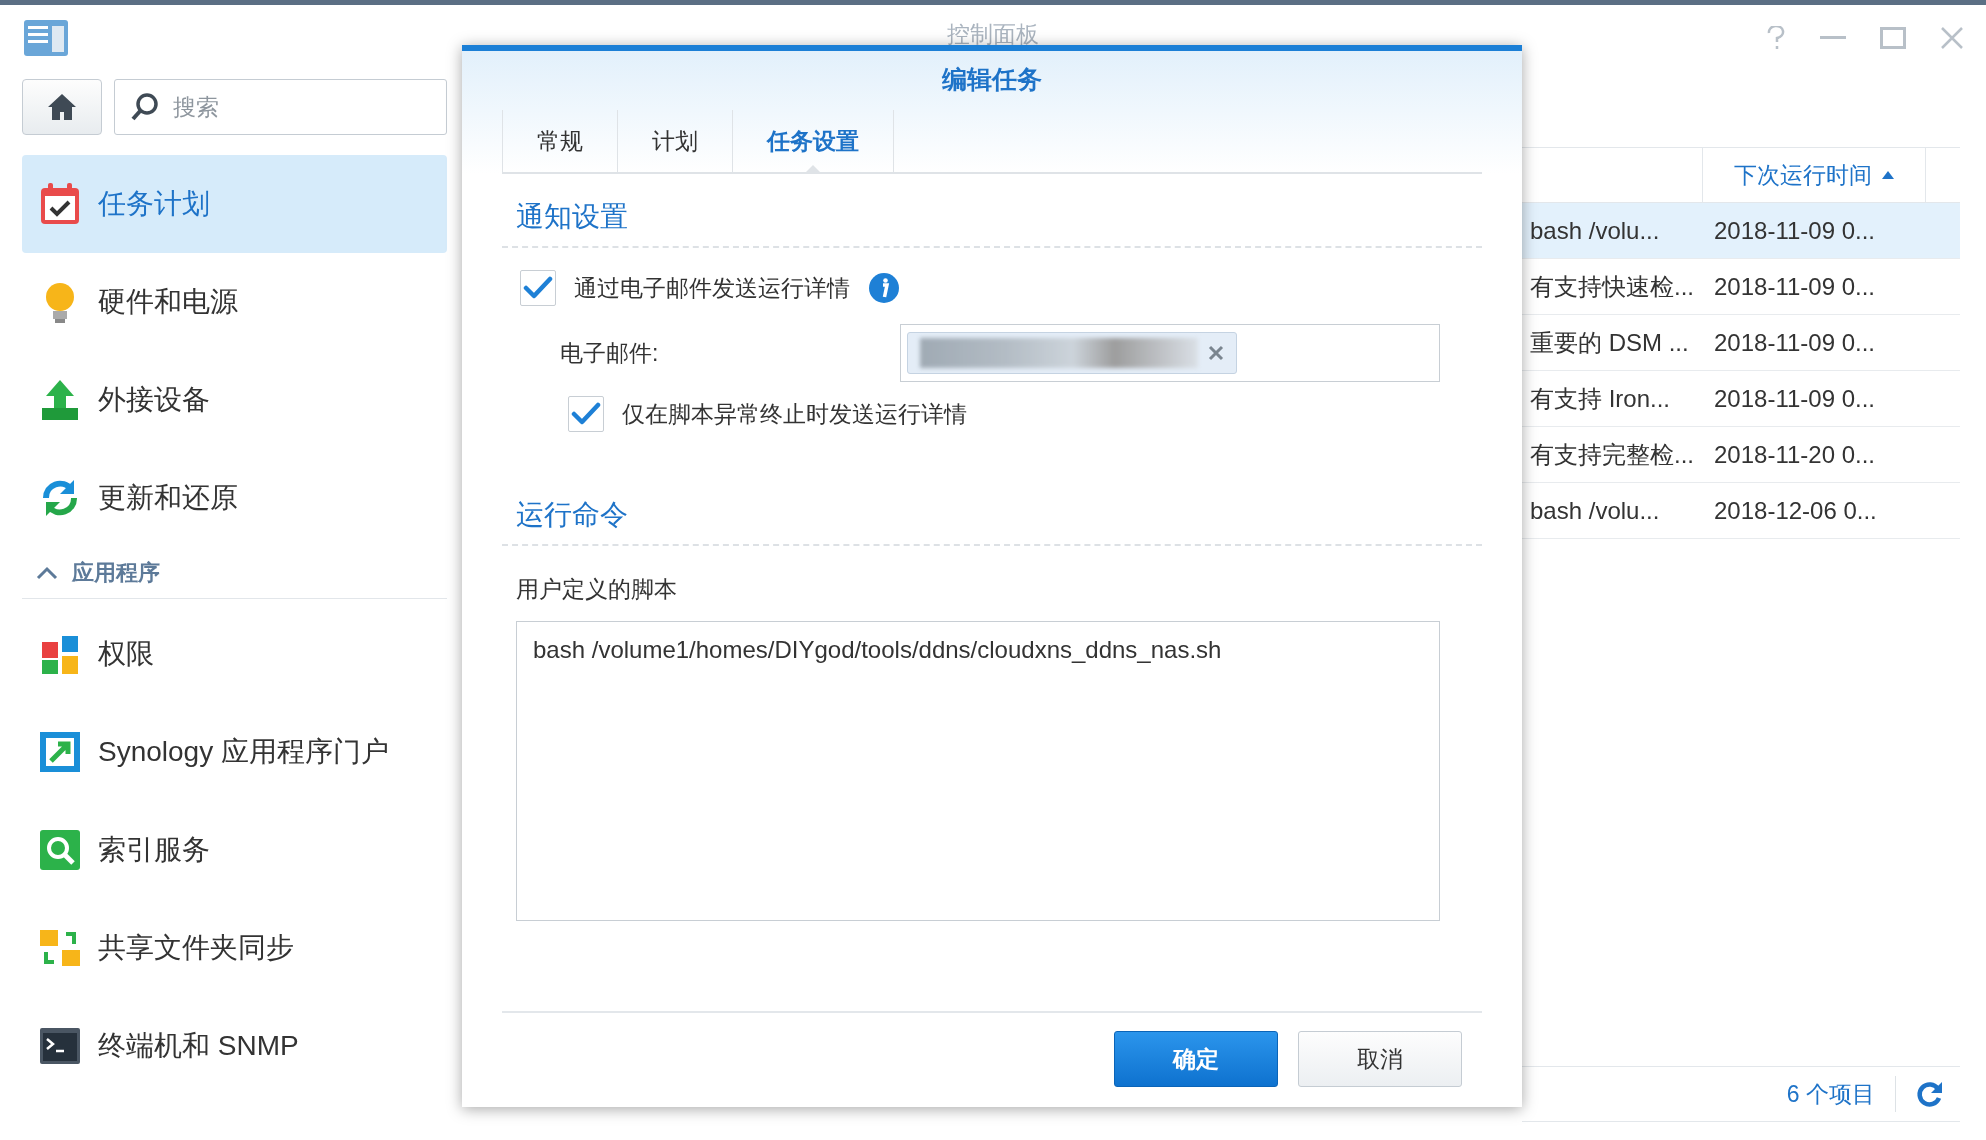 The image size is (1986, 1140). What do you see at coordinates (234, 654) in the screenshot?
I see `sidebar-item: 权限` at bounding box center [234, 654].